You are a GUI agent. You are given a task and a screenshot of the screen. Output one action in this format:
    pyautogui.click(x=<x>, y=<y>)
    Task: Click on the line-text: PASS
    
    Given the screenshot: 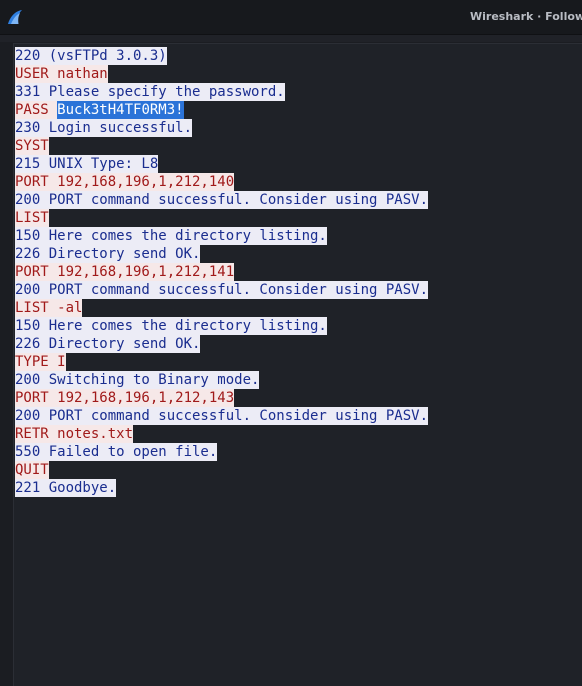 What is the action you would take?
    pyautogui.click(x=36, y=110)
    